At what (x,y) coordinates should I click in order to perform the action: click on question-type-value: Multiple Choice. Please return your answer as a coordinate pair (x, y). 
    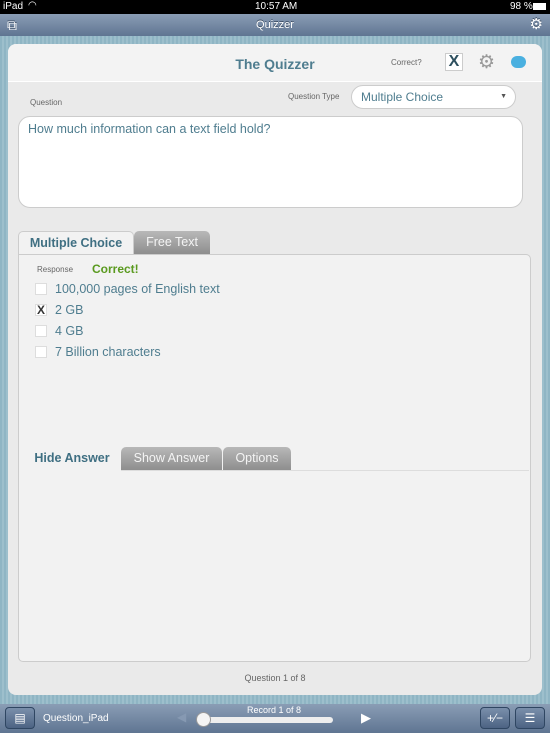
    Looking at the image, I should click on (402, 97).